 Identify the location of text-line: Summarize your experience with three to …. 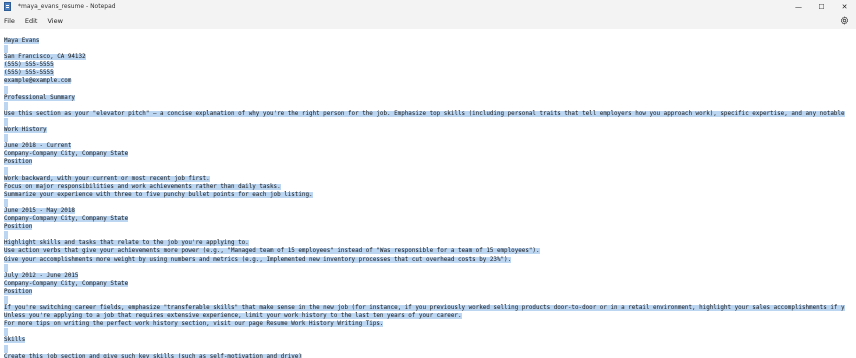
(424, 195).